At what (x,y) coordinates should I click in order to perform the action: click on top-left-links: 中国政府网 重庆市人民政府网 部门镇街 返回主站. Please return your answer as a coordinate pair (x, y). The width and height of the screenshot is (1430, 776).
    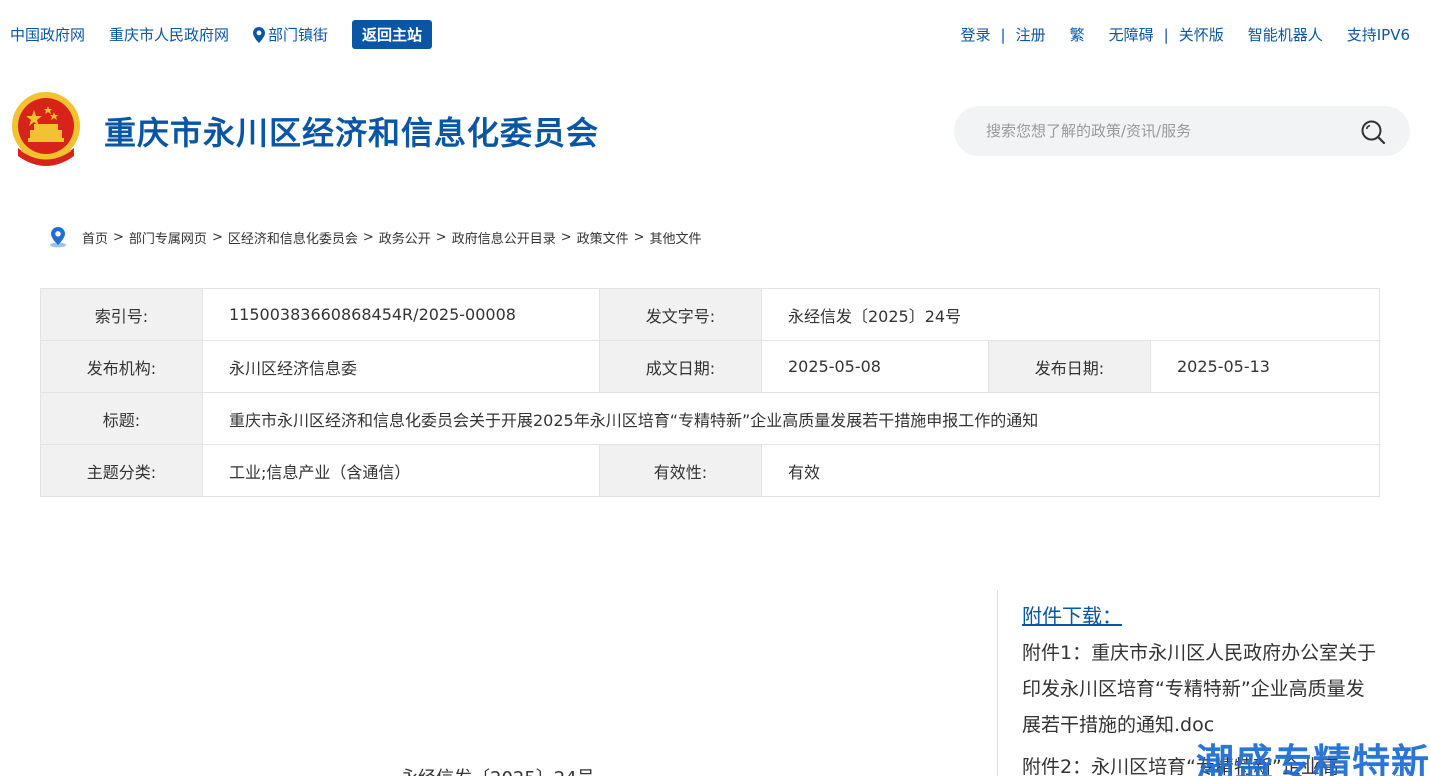
    Looking at the image, I should click on (233, 34).